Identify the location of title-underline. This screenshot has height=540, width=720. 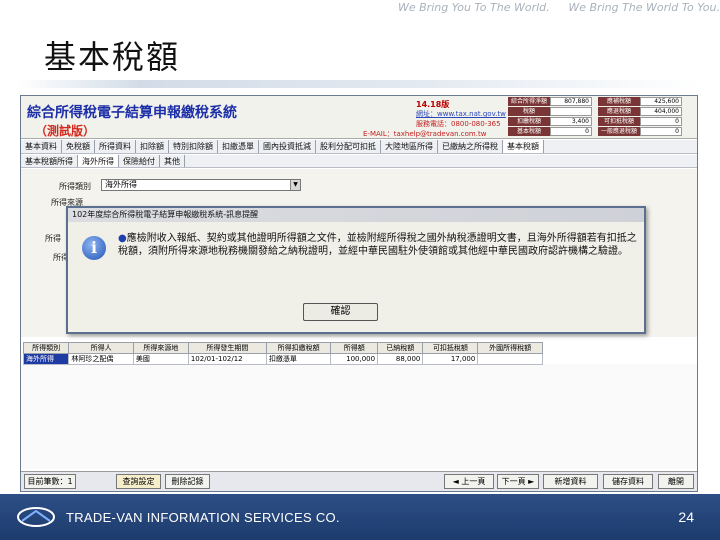
(360, 84).